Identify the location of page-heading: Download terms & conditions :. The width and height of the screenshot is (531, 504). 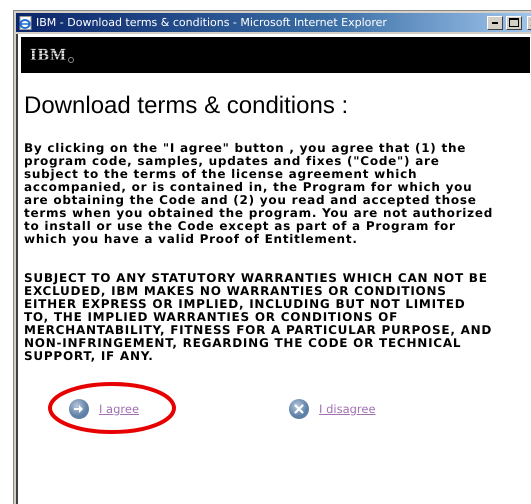
(187, 106).